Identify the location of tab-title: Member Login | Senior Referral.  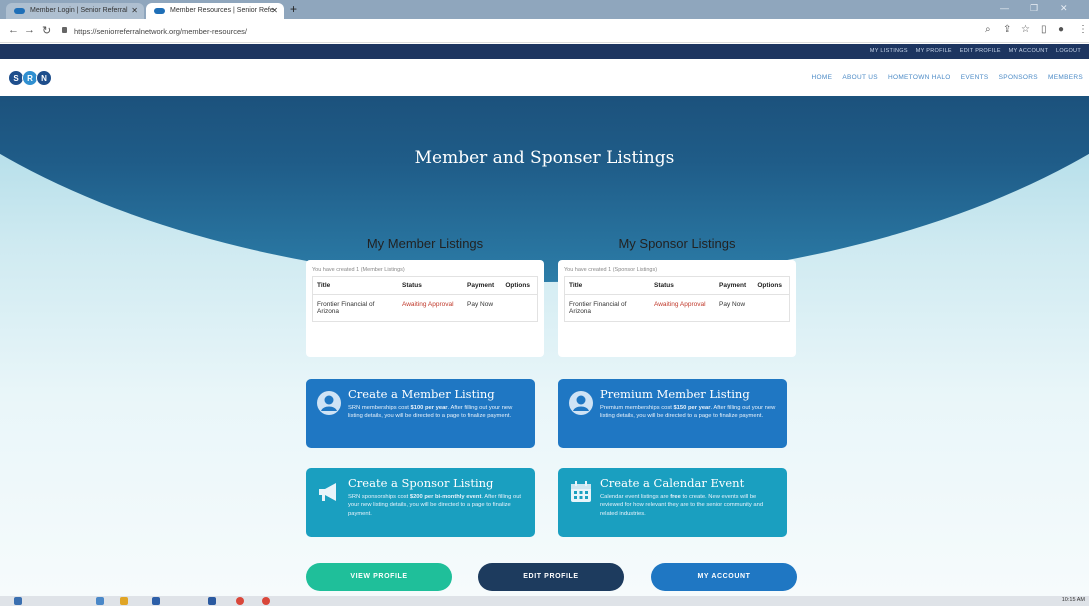
(79, 10).